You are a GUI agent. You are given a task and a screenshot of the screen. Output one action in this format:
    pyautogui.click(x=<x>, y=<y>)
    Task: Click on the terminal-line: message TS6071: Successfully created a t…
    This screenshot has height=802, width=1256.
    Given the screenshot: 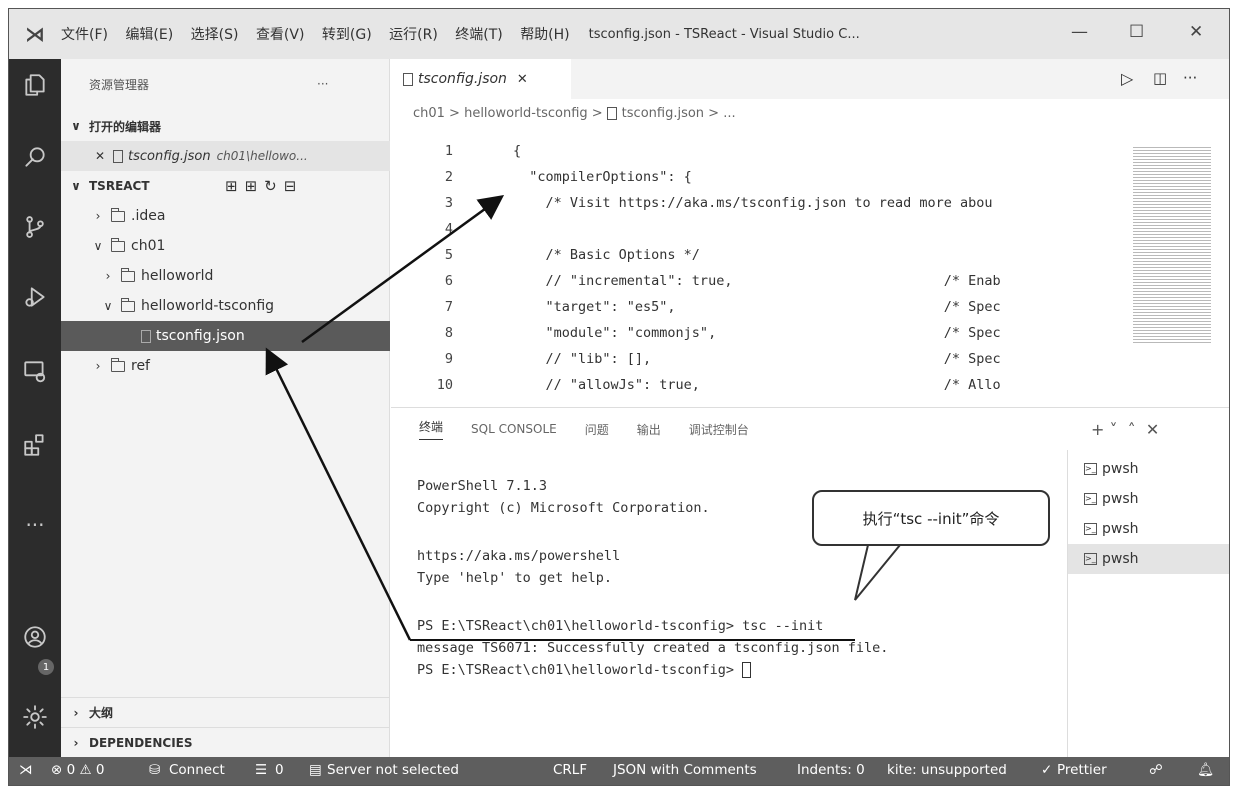 What is the action you would take?
    pyautogui.click(x=653, y=648)
    